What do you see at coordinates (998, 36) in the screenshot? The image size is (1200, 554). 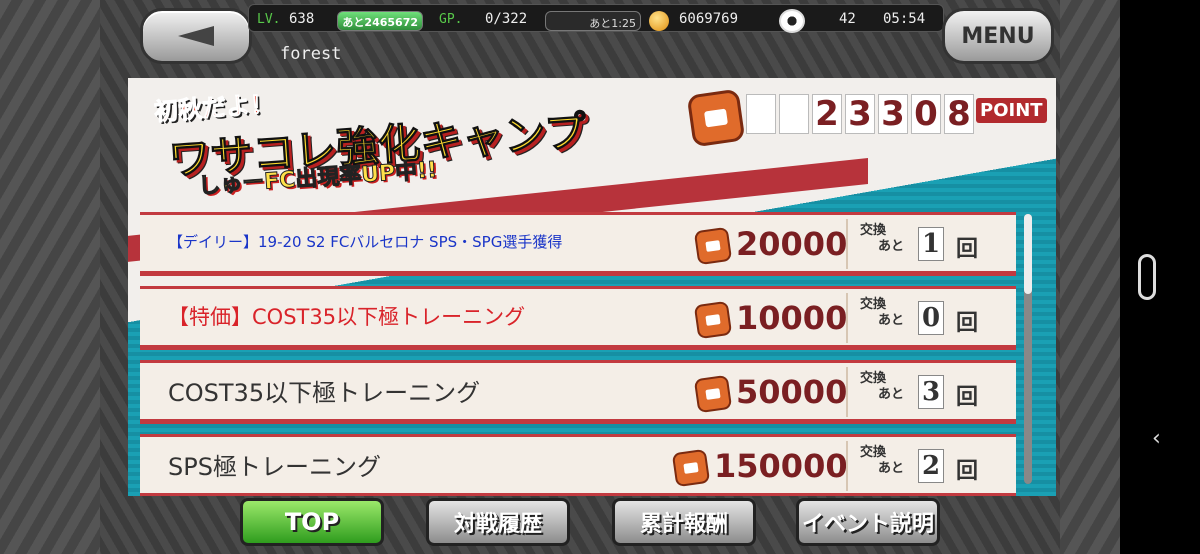 I see `menu-button: MENU` at bounding box center [998, 36].